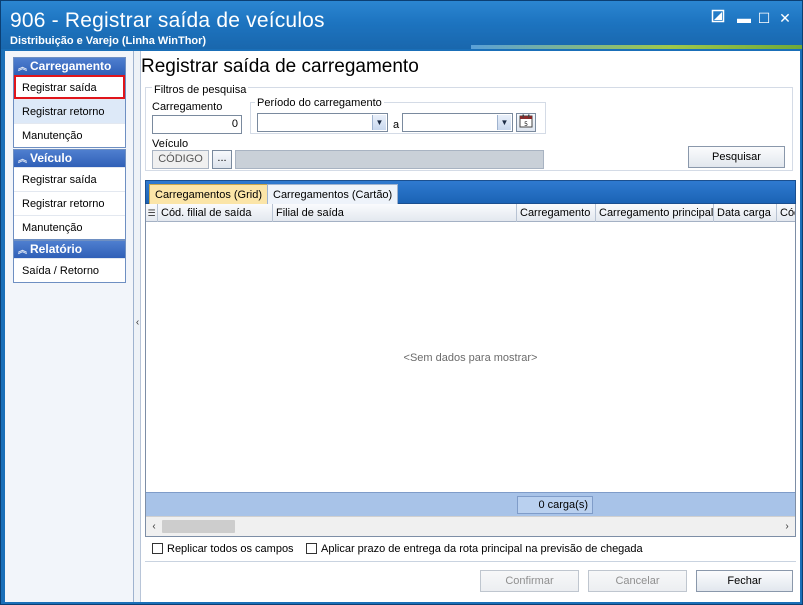  Describe the element at coordinates (718, 18) in the screenshot. I see `restore-icon` at that location.